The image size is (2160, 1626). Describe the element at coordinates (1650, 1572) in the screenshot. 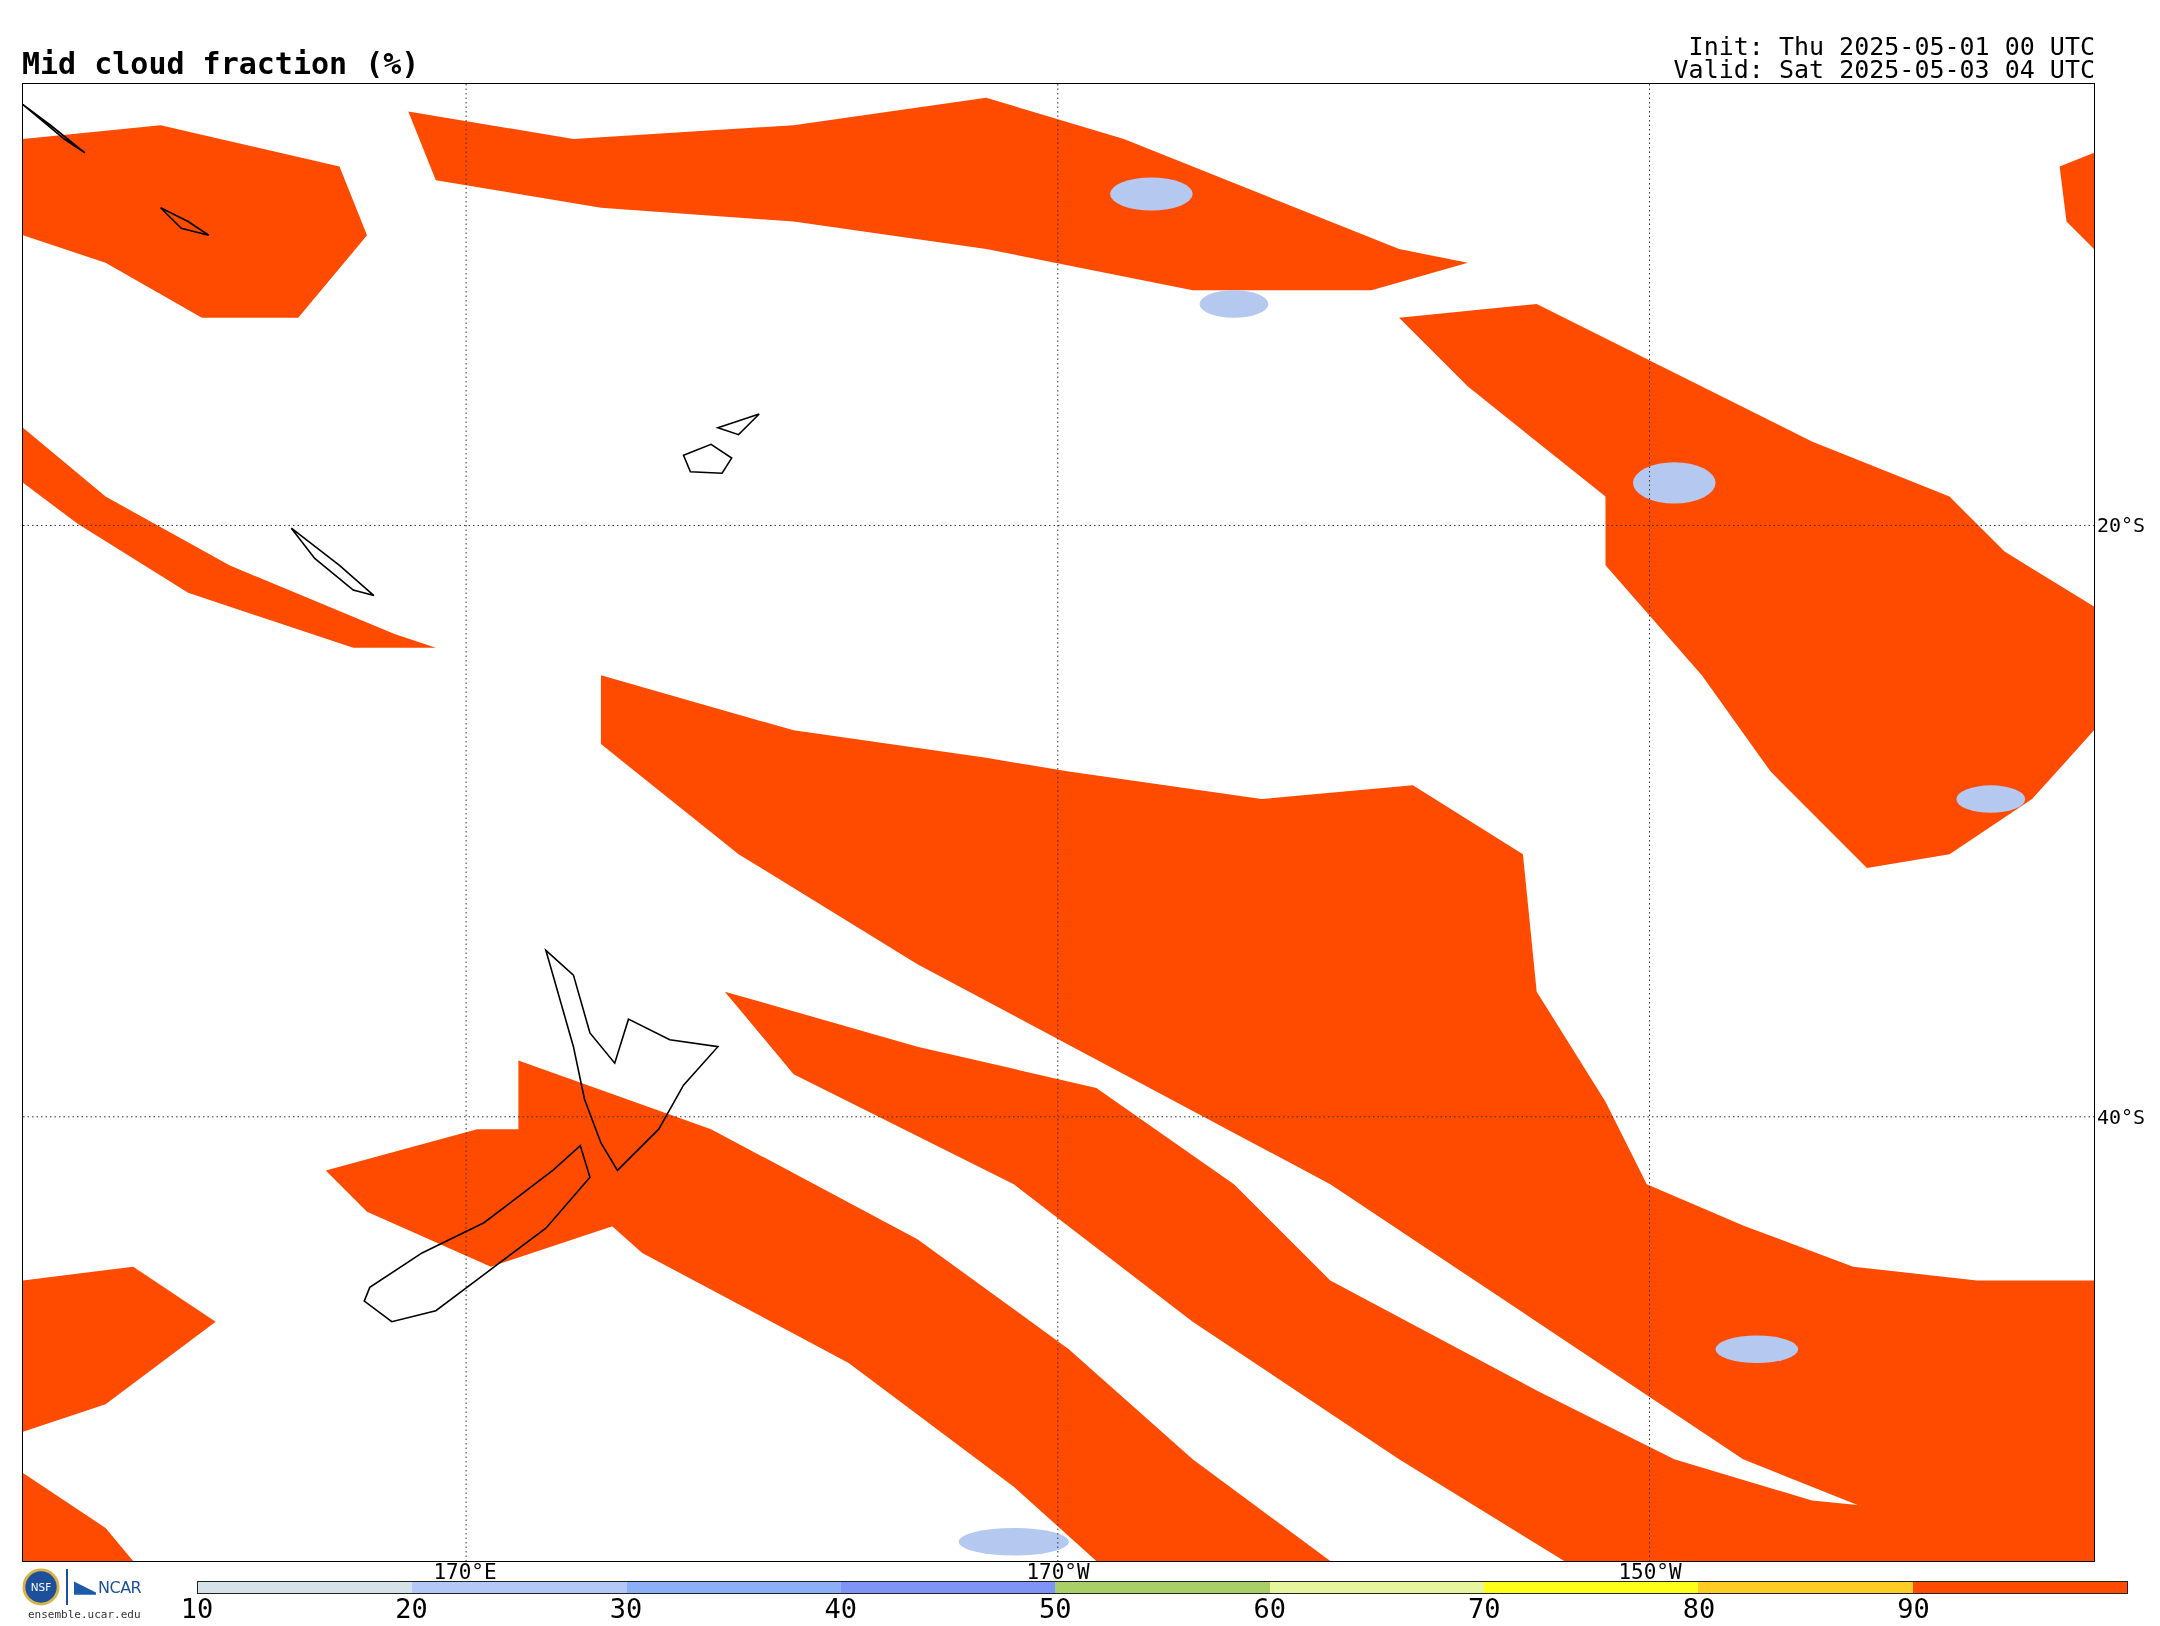

I see `longitude-label: 150°W` at that location.